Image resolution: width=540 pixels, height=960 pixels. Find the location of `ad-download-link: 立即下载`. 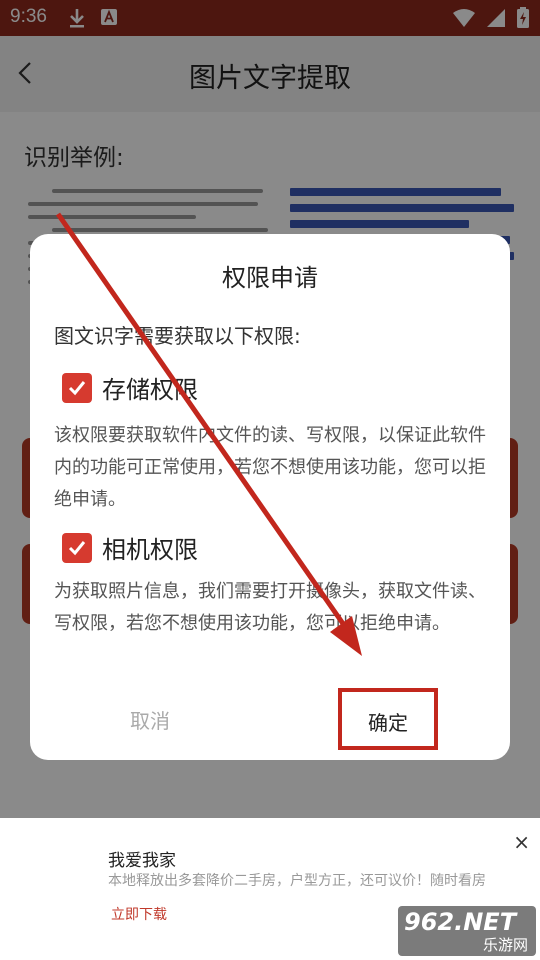

ad-download-link: 立即下载 is located at coordinates (139, 914).